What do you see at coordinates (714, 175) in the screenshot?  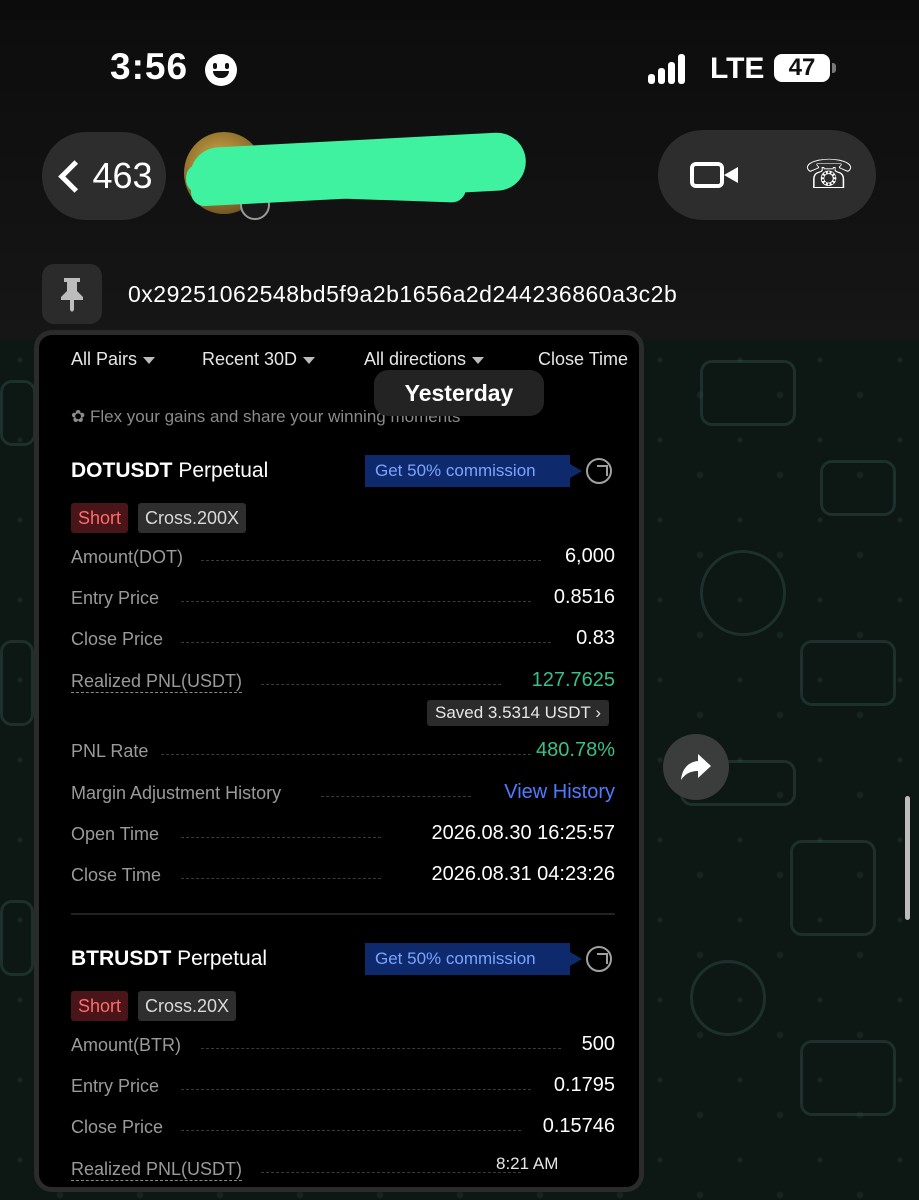 I see `video-call-icon` at bounding box center [714, 175].